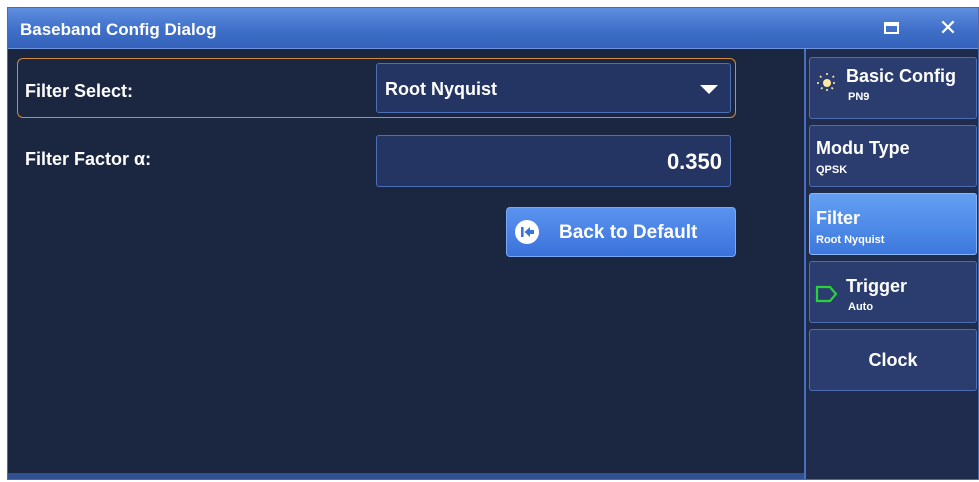  I want to click on dialog-title: Baseband Config Dialog, so click(118, 29).